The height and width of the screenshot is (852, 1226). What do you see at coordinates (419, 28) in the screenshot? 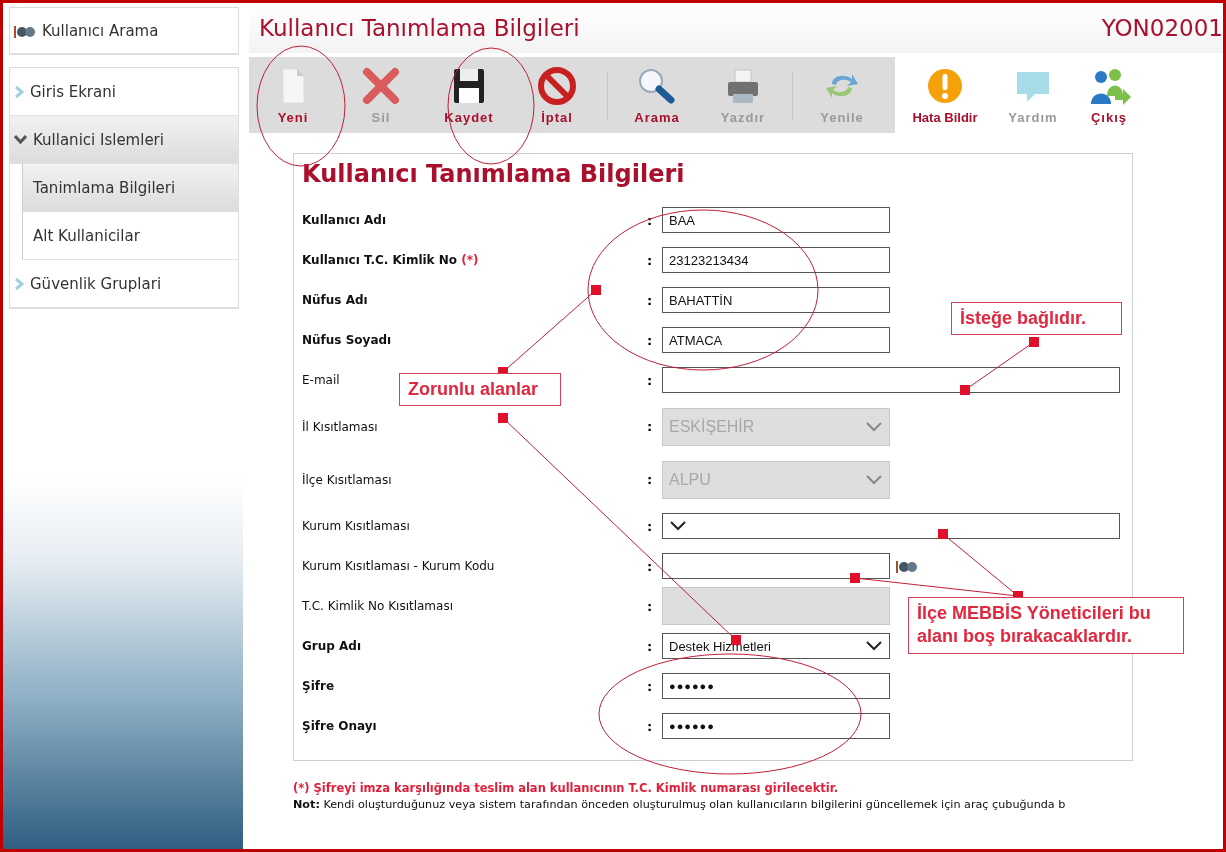
I see `page-title: Kullanıcı Tanımlama Bilgileri` at bounding box center [419, 28].